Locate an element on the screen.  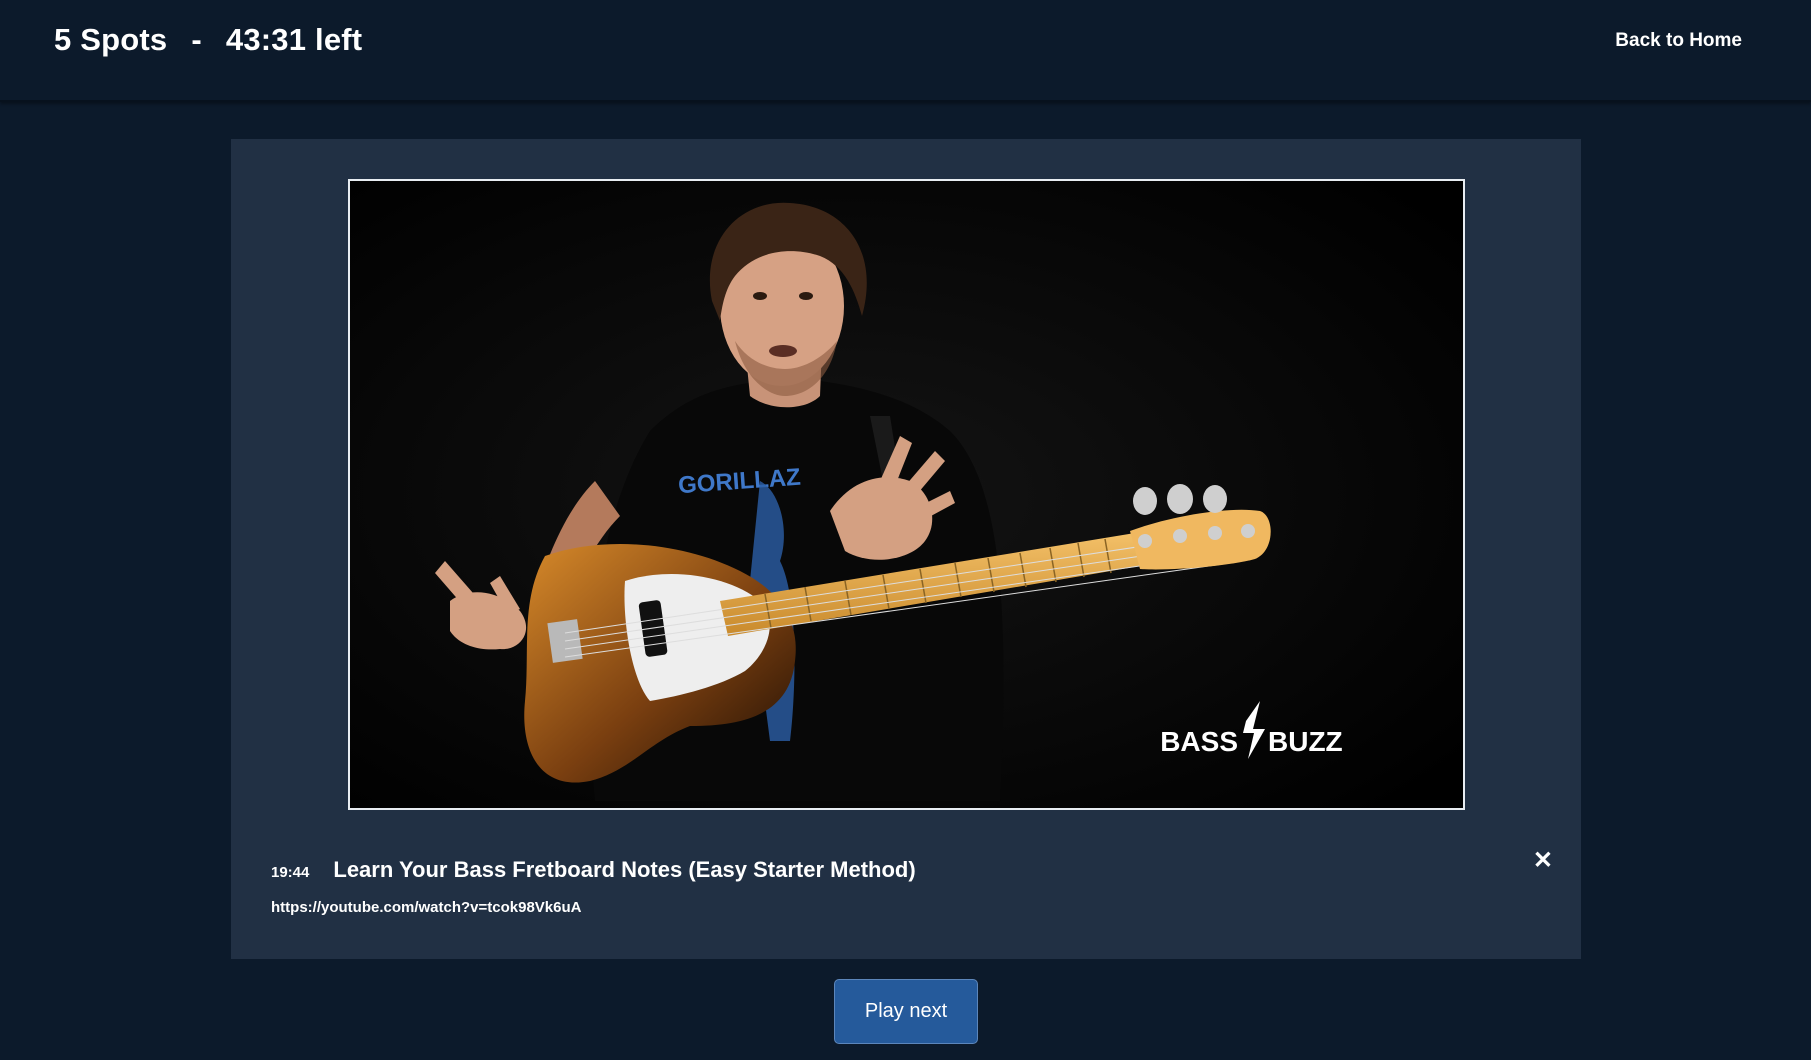
close-icon: ✕ is located at coordinates (1543, 861).